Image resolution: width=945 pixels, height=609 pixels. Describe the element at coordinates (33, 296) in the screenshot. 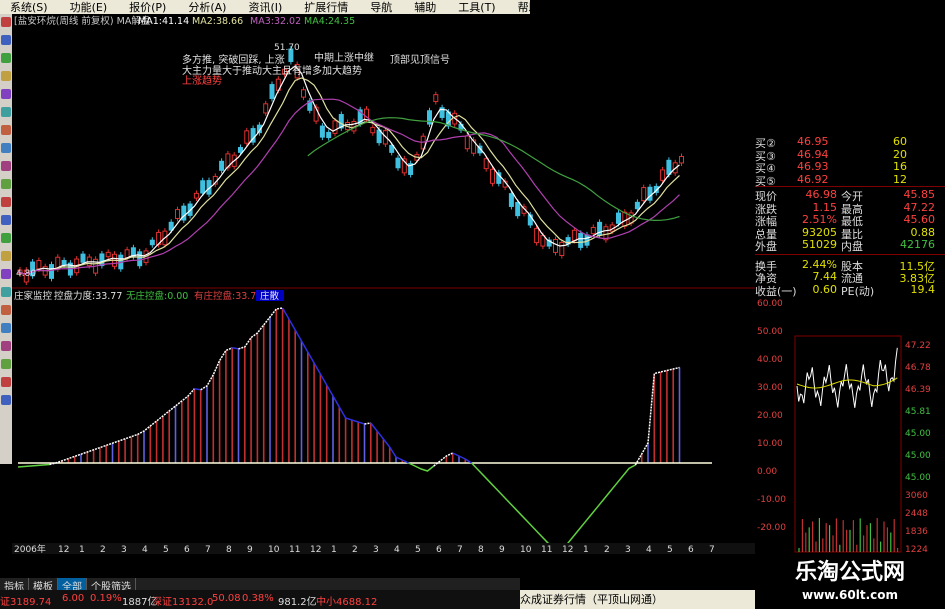

I see `ind-title: 庄家监控` at that location.